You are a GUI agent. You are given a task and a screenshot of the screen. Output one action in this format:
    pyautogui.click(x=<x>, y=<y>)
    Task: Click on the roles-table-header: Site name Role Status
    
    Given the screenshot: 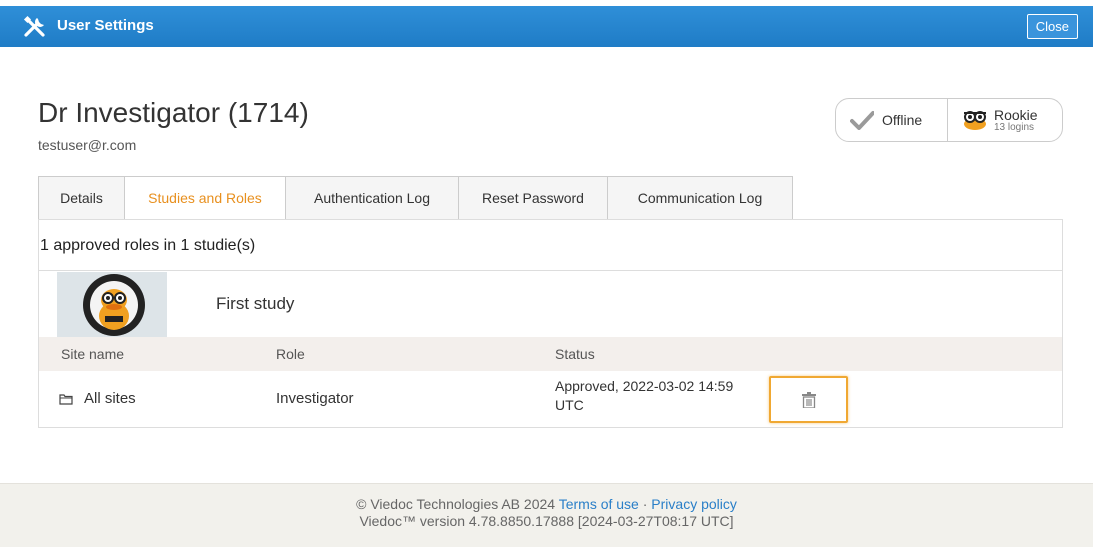 What is the action you would take?
    pyautogui.click(x=550, y=354)
    